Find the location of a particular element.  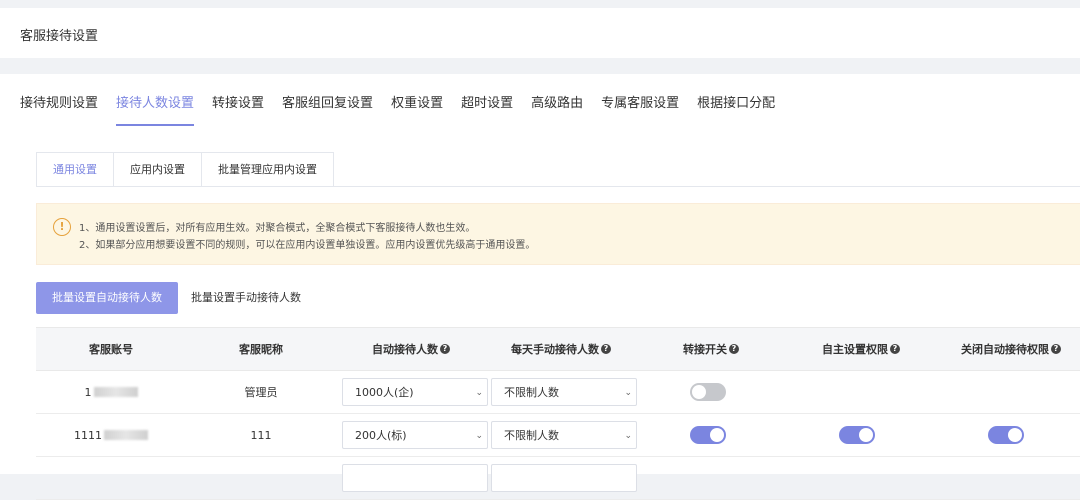

page-title: 客服接待设置 is located at coordinates (59, 36).